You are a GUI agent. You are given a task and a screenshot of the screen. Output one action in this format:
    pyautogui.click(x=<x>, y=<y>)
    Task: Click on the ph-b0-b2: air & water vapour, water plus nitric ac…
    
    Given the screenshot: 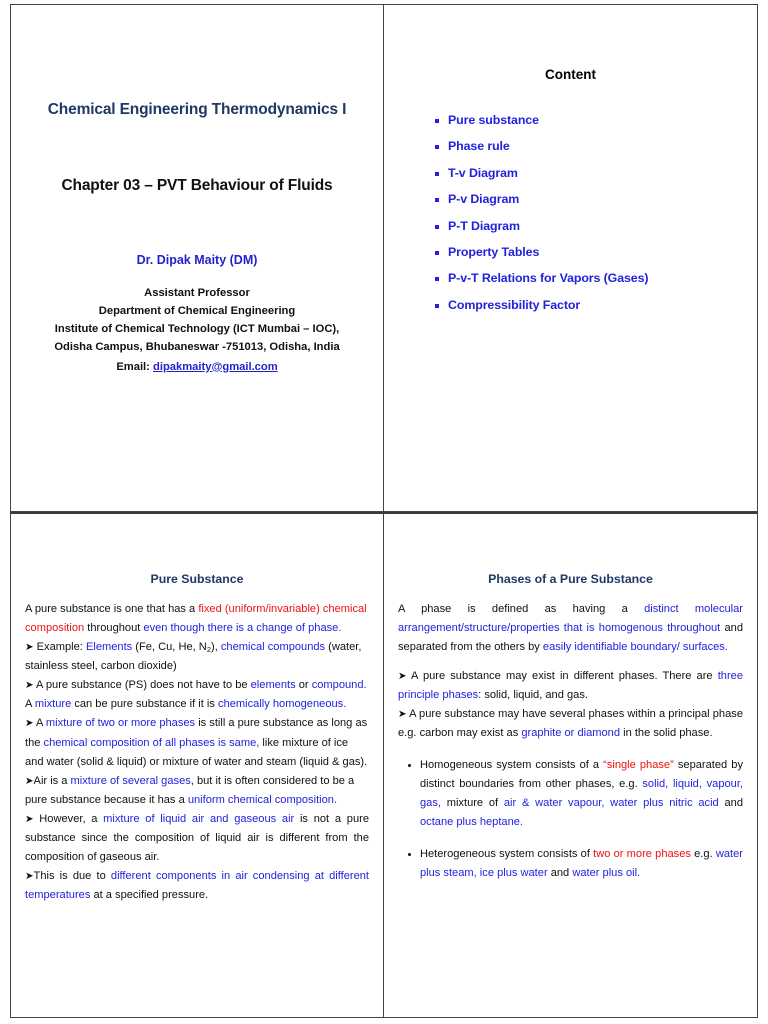 What is the action you would take?
    pyautogui.click(x=611, y=802)
    